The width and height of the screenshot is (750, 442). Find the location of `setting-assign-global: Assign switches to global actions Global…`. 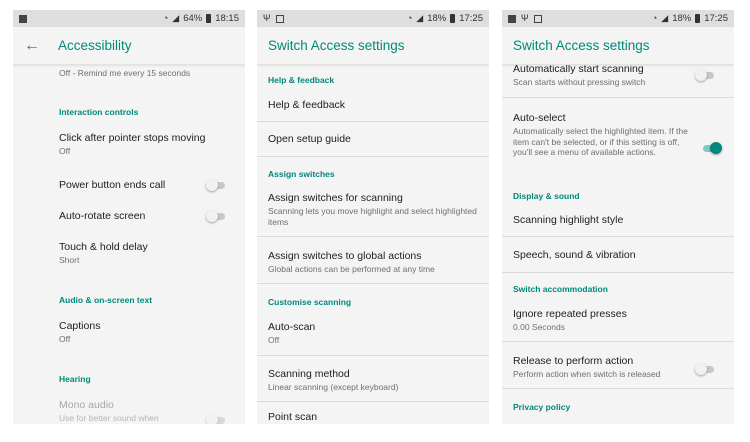

setting-assign-global: Assign switches to global actions Global… is located at coordinates (373, 262).